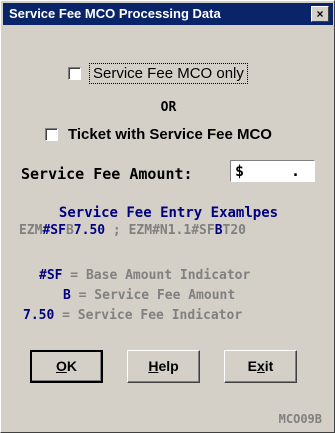 The image size is (335, 433). What do you see at coordinates (272, 171) in the screenshot?
I see `amount-input: $ .` at bounding box center [272, 171].